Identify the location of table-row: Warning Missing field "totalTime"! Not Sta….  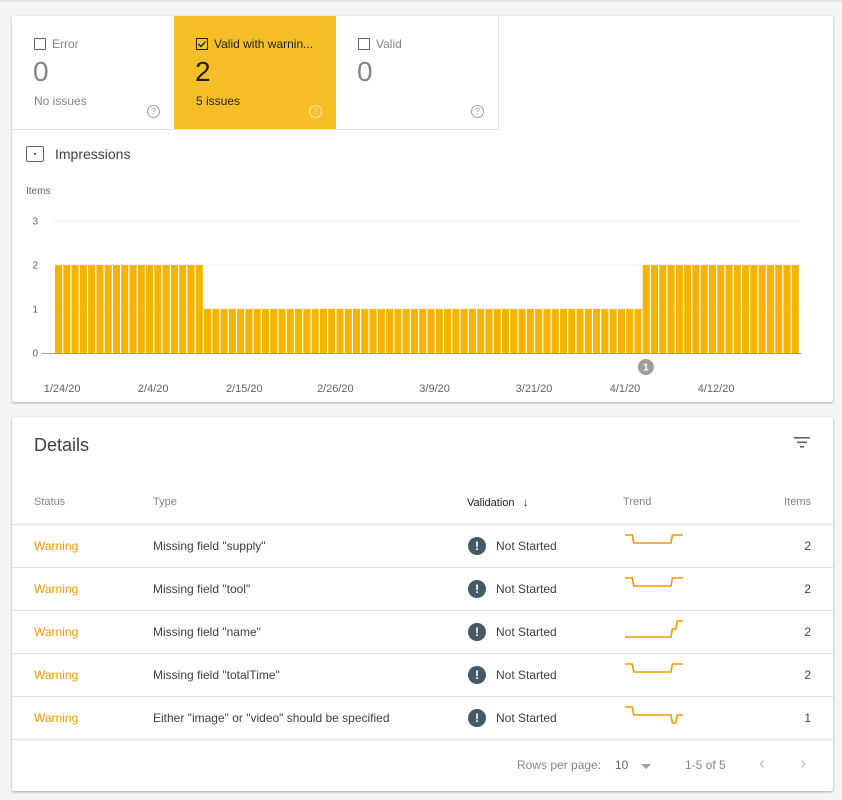
(422, 675).